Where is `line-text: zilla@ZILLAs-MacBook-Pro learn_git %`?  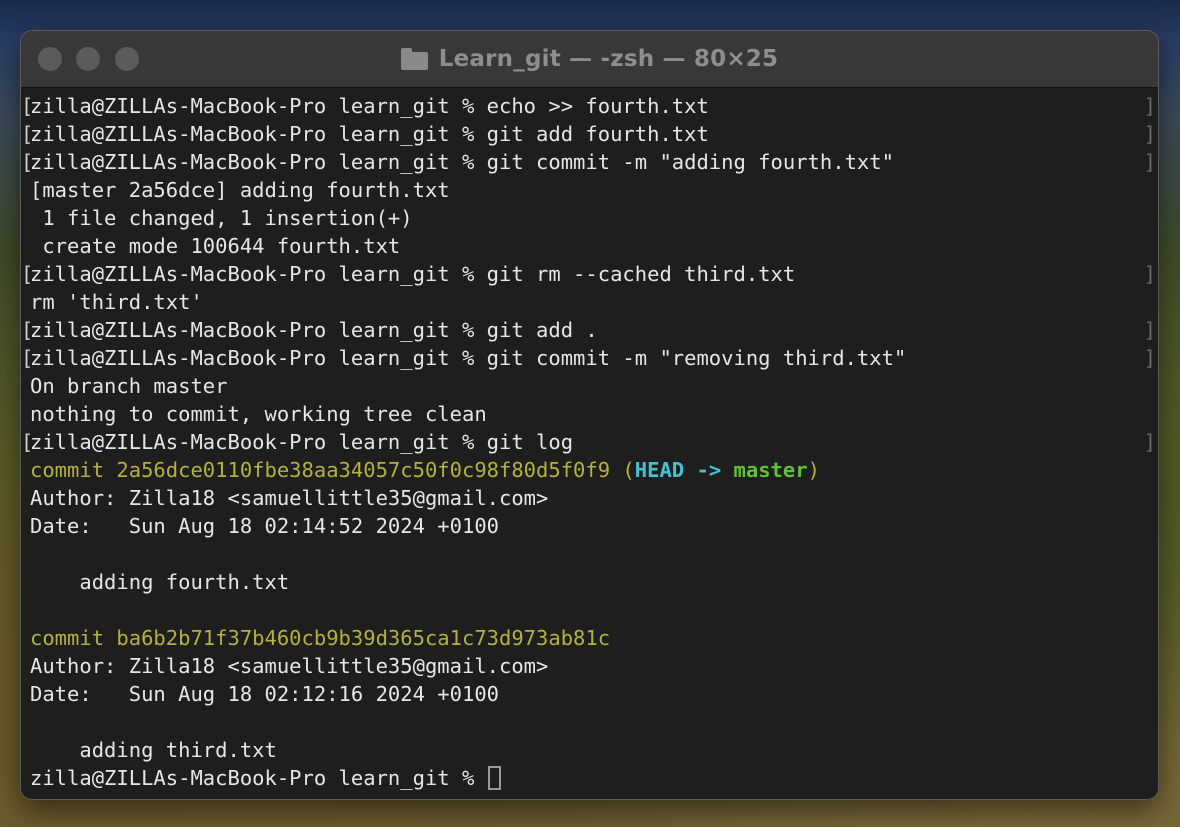
line-text: zilla@ZILLAs-MacBook-Pro learn_git % is located at coordinates (265, 778).